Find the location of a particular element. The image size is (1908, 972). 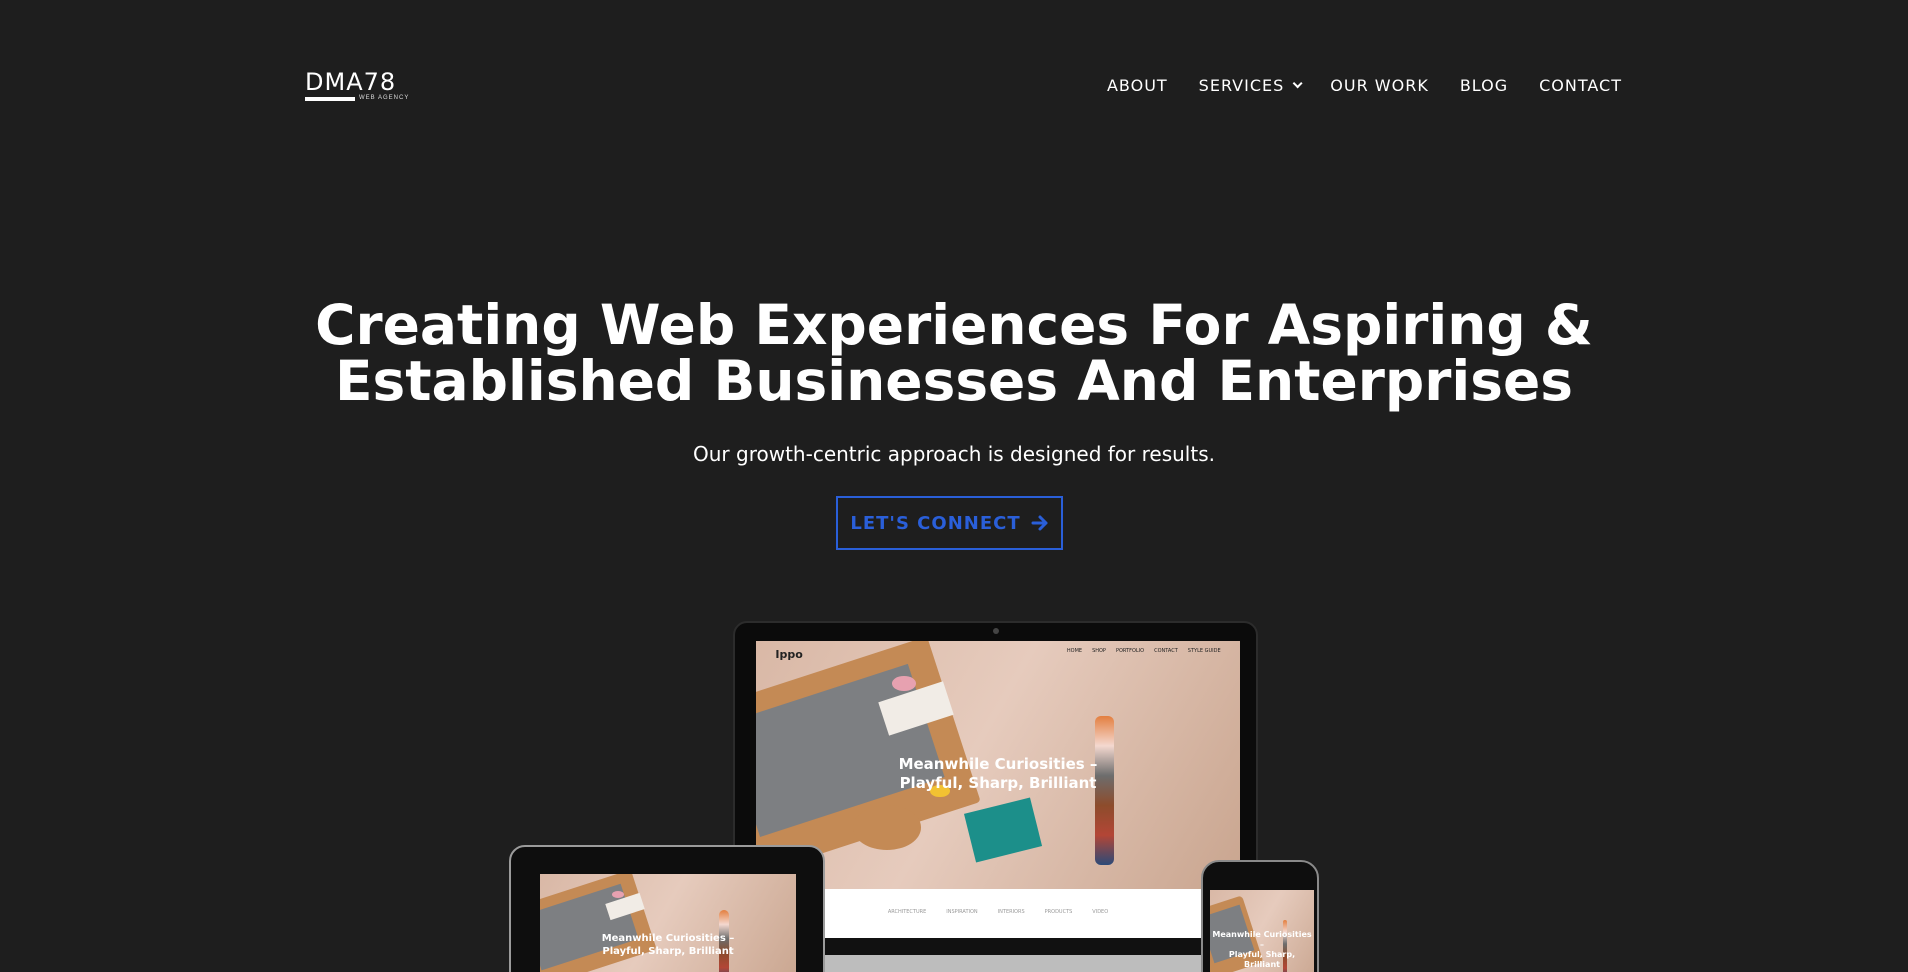

arrow-right-icon is located at coordinates (1040, 523).